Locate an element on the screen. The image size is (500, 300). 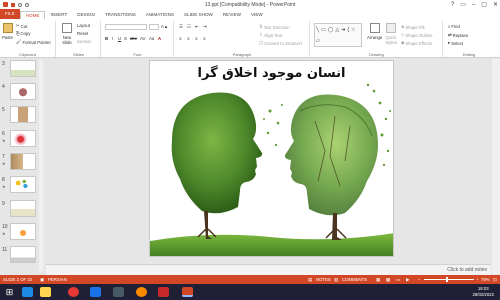
align-center-icon: ≡ is located at coordinates (188, 38).